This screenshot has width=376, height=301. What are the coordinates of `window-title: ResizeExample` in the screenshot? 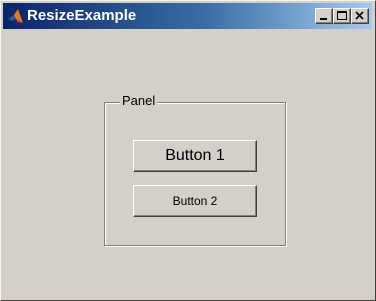 It's located at (82, 15).